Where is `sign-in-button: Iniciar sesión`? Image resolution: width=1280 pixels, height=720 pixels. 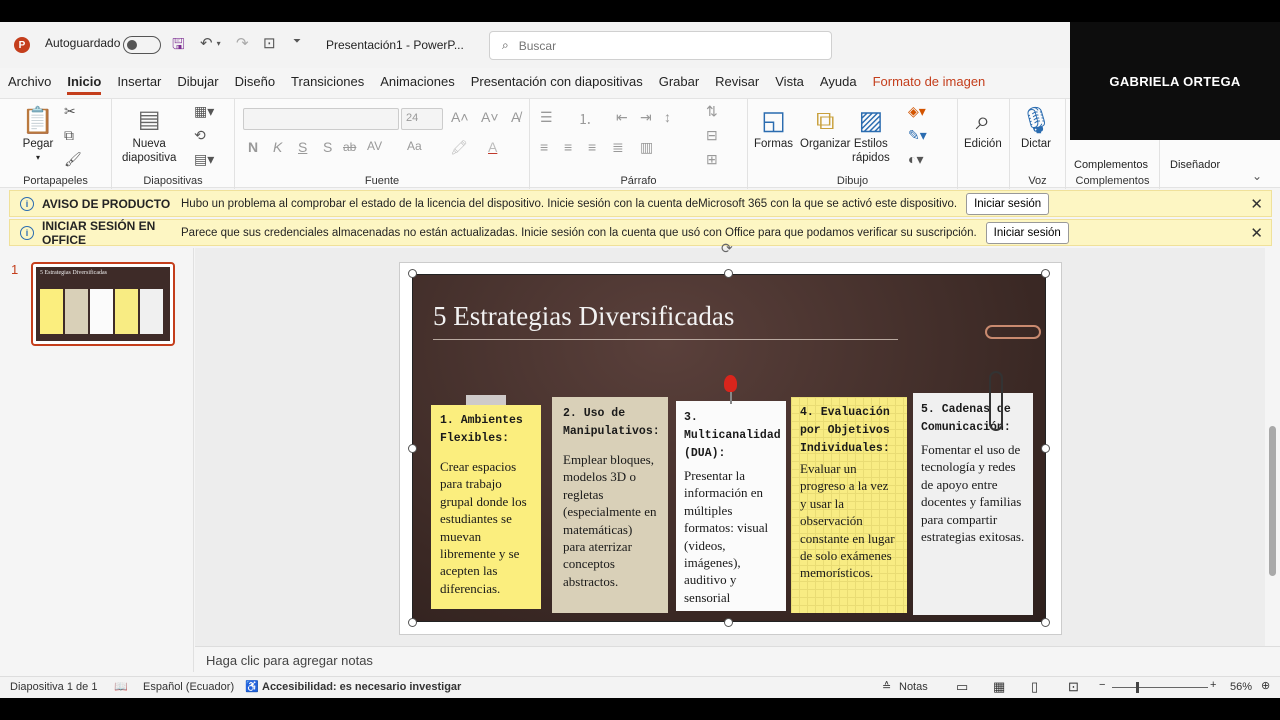 sign-in-button: Iniciar sesión is located at coordinates (1008, 203).